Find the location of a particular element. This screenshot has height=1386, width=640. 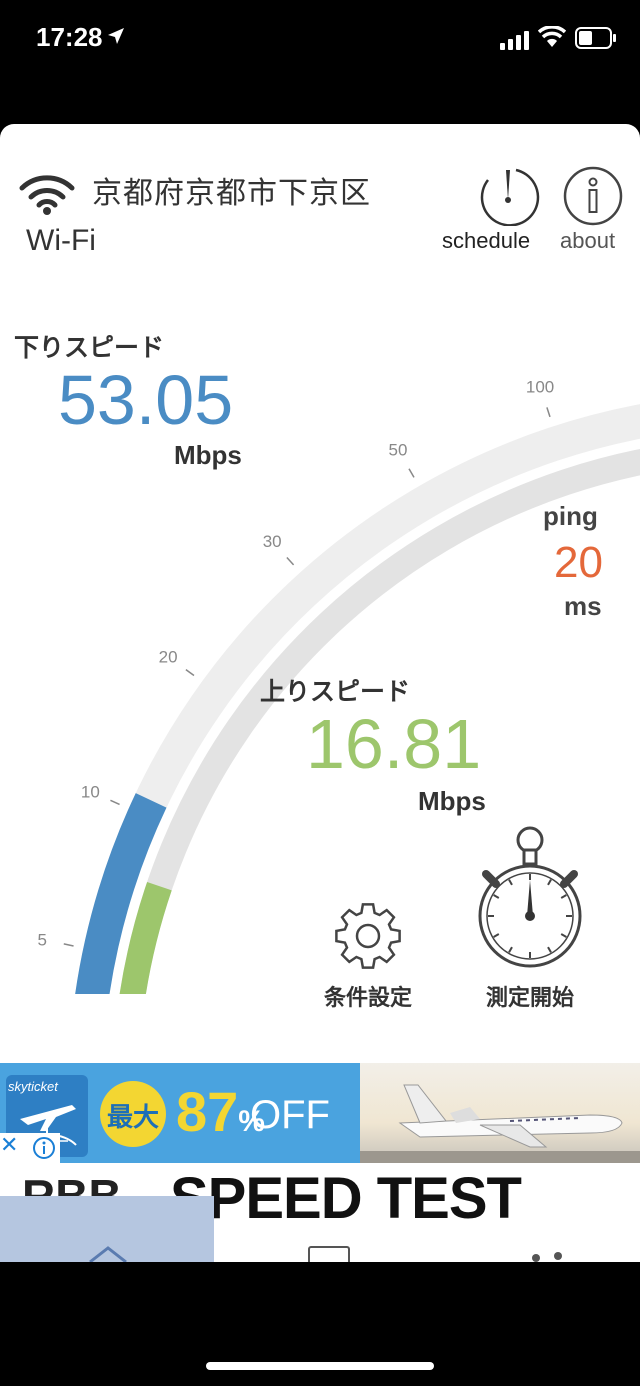

location-label: 京都府京都市下京区 is located at coordinates (231, 193).